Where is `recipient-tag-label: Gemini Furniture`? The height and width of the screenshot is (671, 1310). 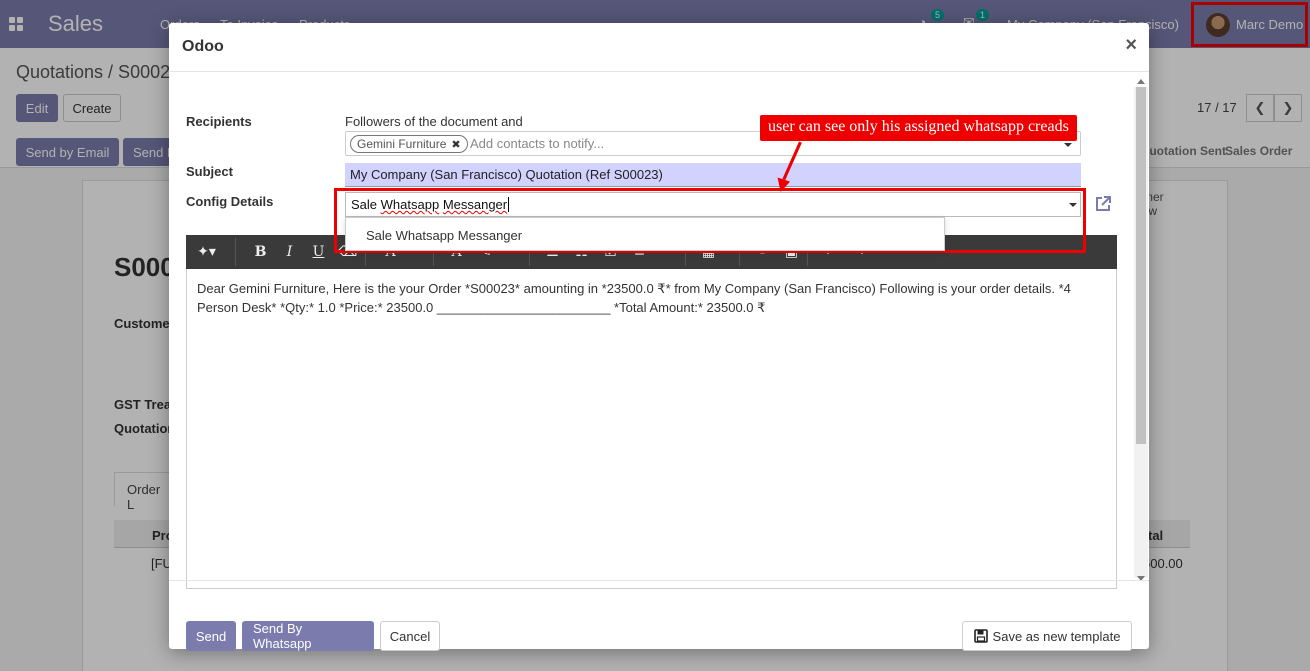
recipient-tag-label: Gemini Furniture is located at coordinates (402, 144).